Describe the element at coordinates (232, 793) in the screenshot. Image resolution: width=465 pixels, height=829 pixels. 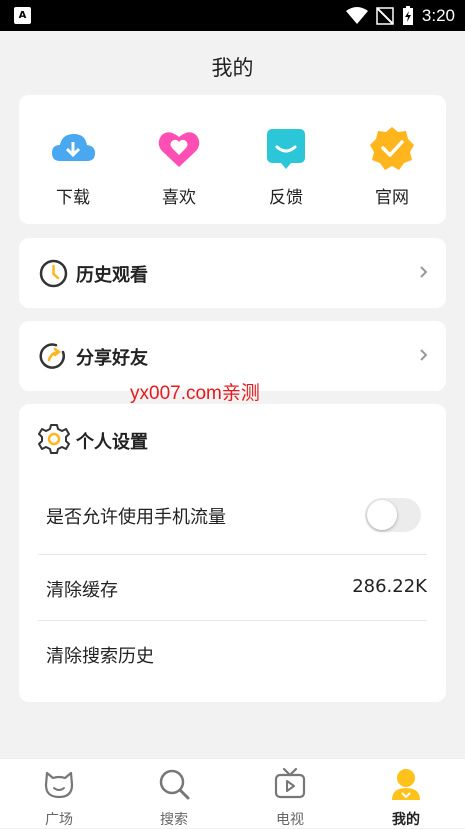
I see `bottom-tab-bar: 广场 搜索 电视 我的` at that location.